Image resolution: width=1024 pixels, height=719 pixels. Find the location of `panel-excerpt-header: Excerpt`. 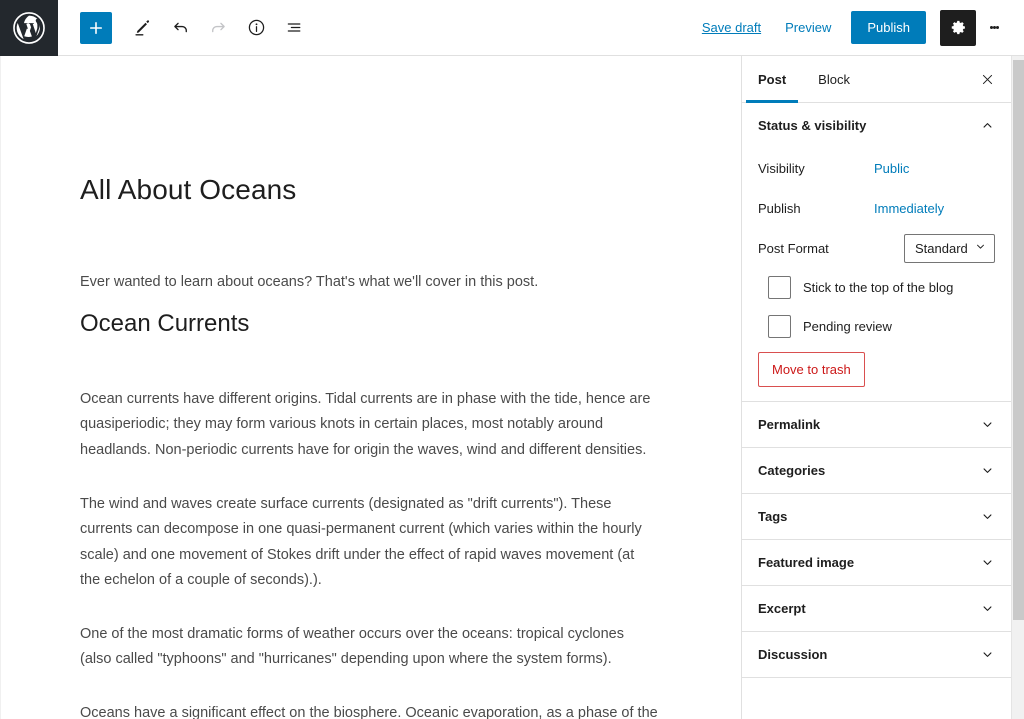

panel-excerpt-header: Excerpt is located at coordinates (876, 608).